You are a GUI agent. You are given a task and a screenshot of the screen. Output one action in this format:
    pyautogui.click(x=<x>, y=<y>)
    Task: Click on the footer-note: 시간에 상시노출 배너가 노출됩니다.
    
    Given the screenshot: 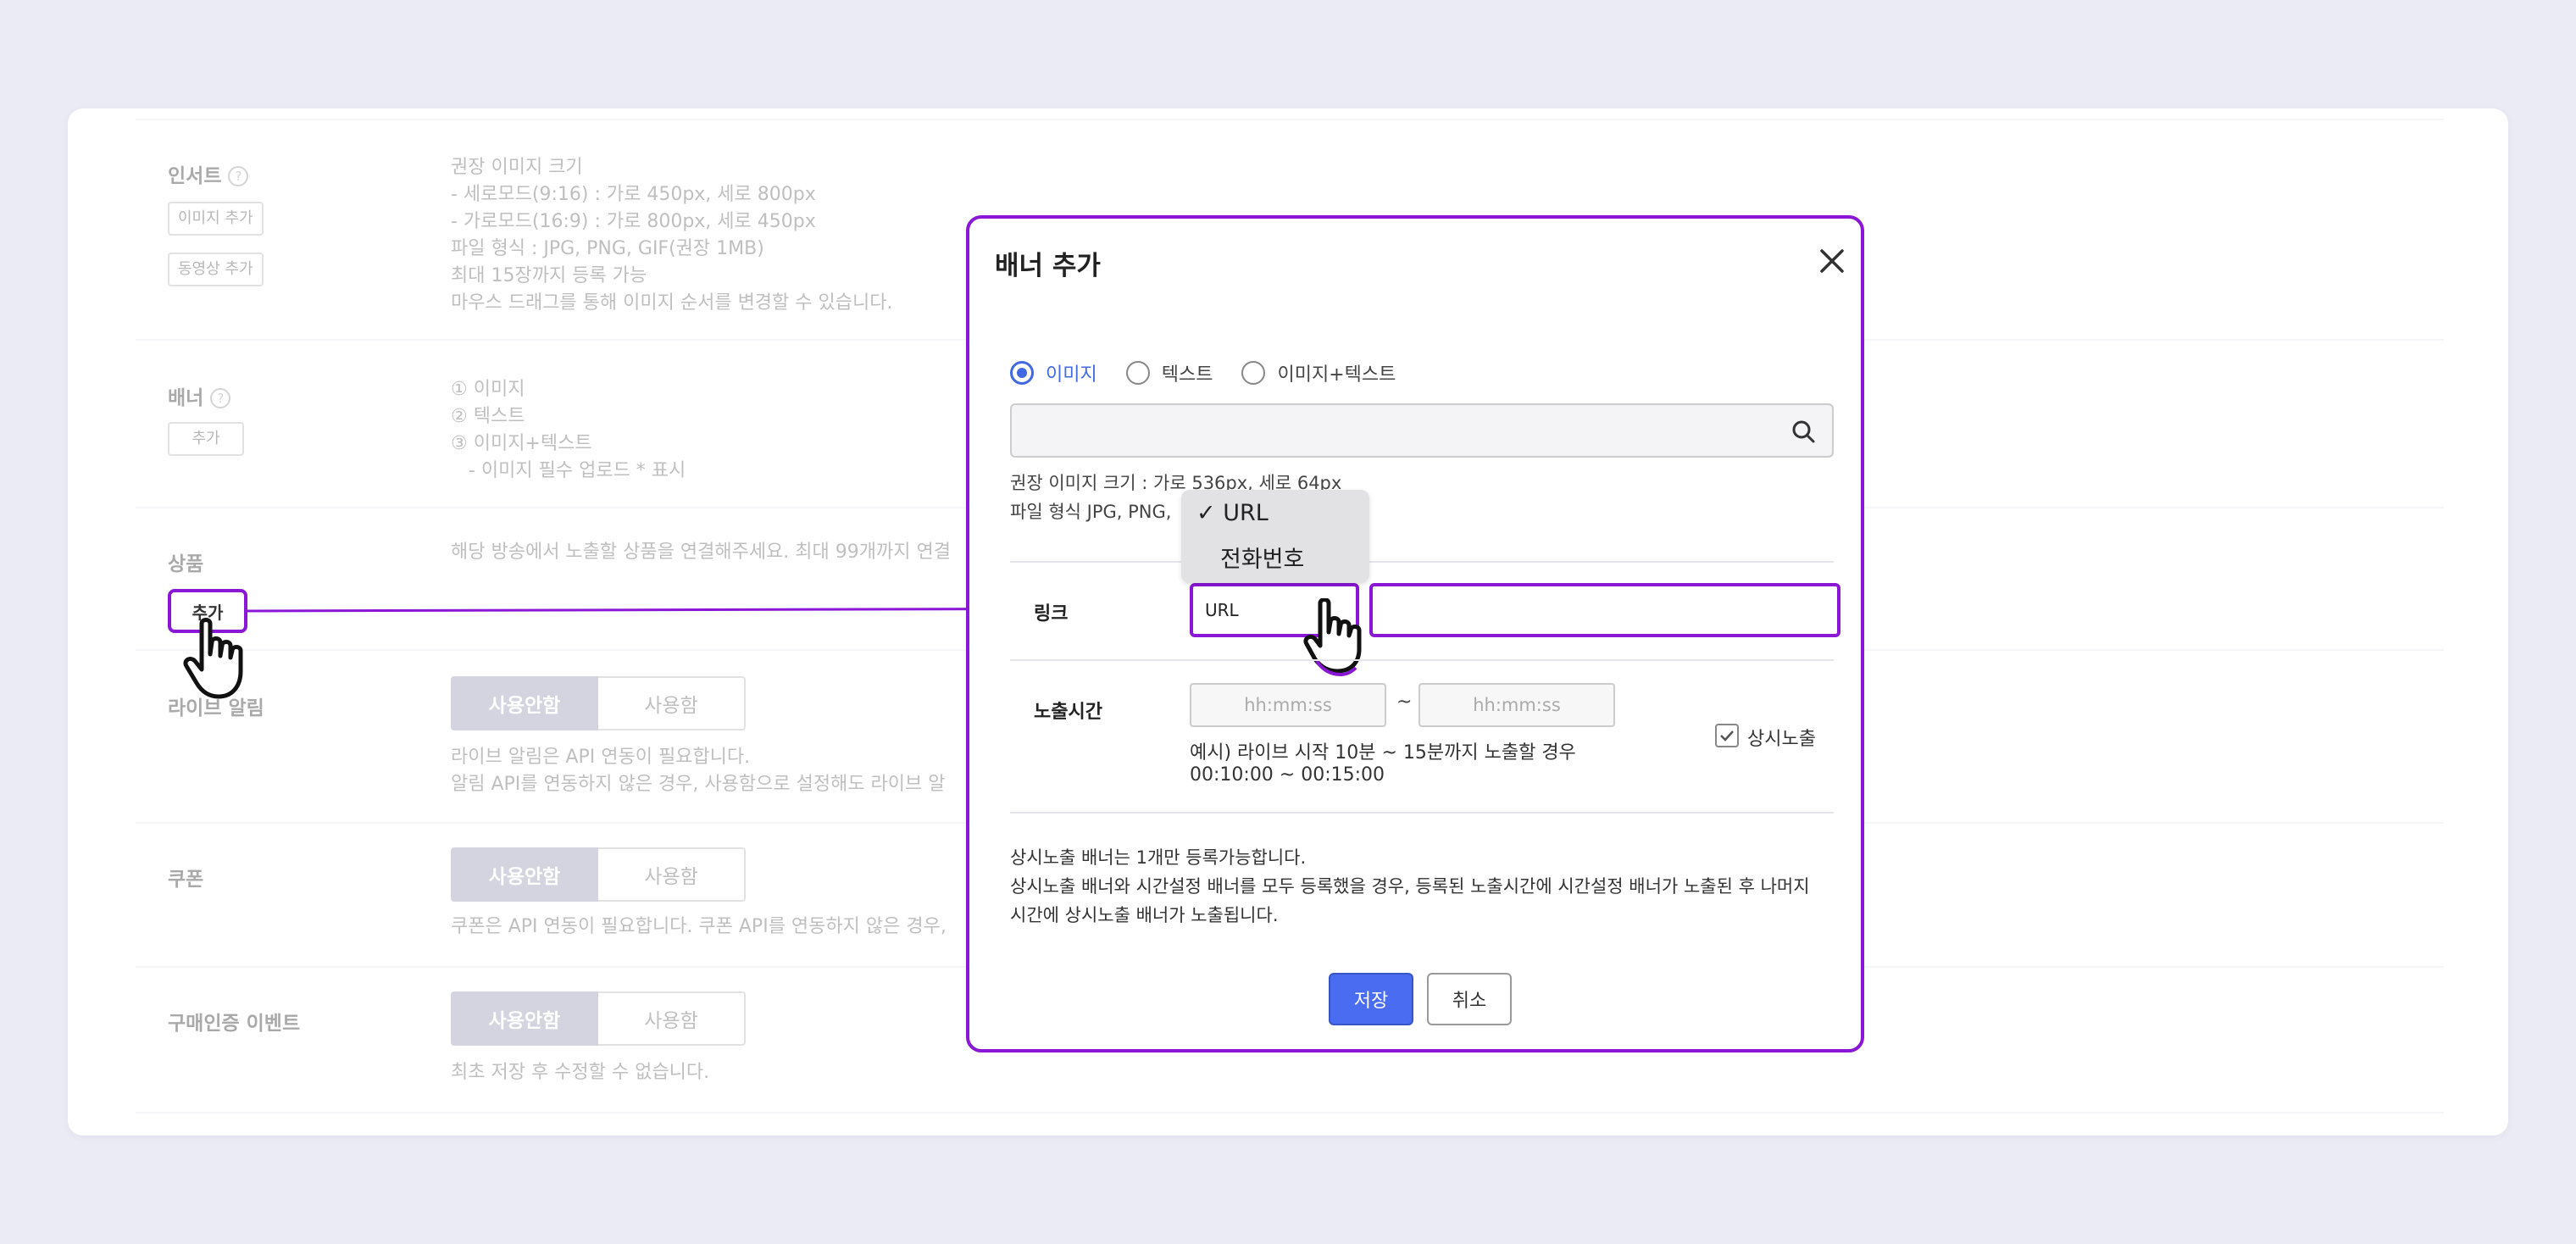 What is the action you would take?
    pyautogui.click(x=1144, y=915)
    